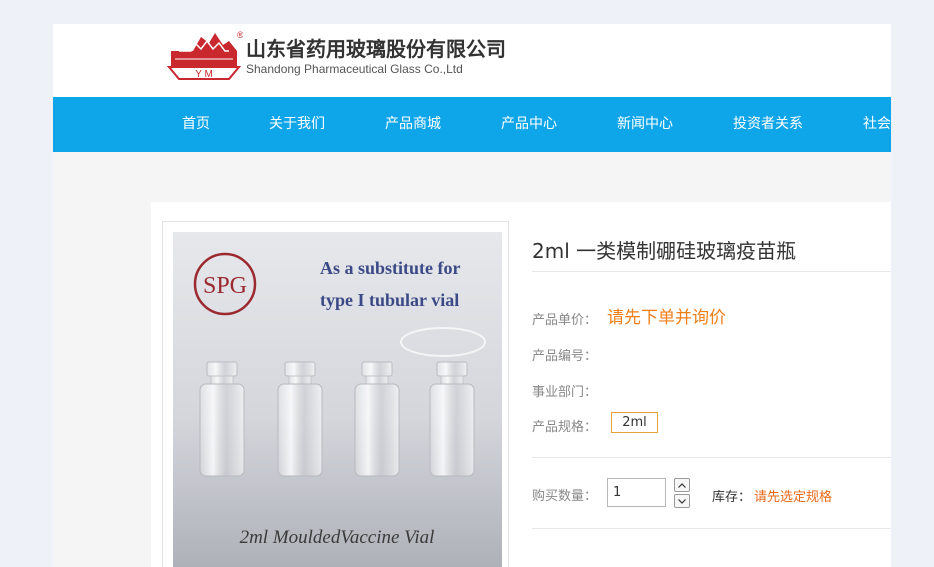  I want to click on title-divider, so click(711, 271).